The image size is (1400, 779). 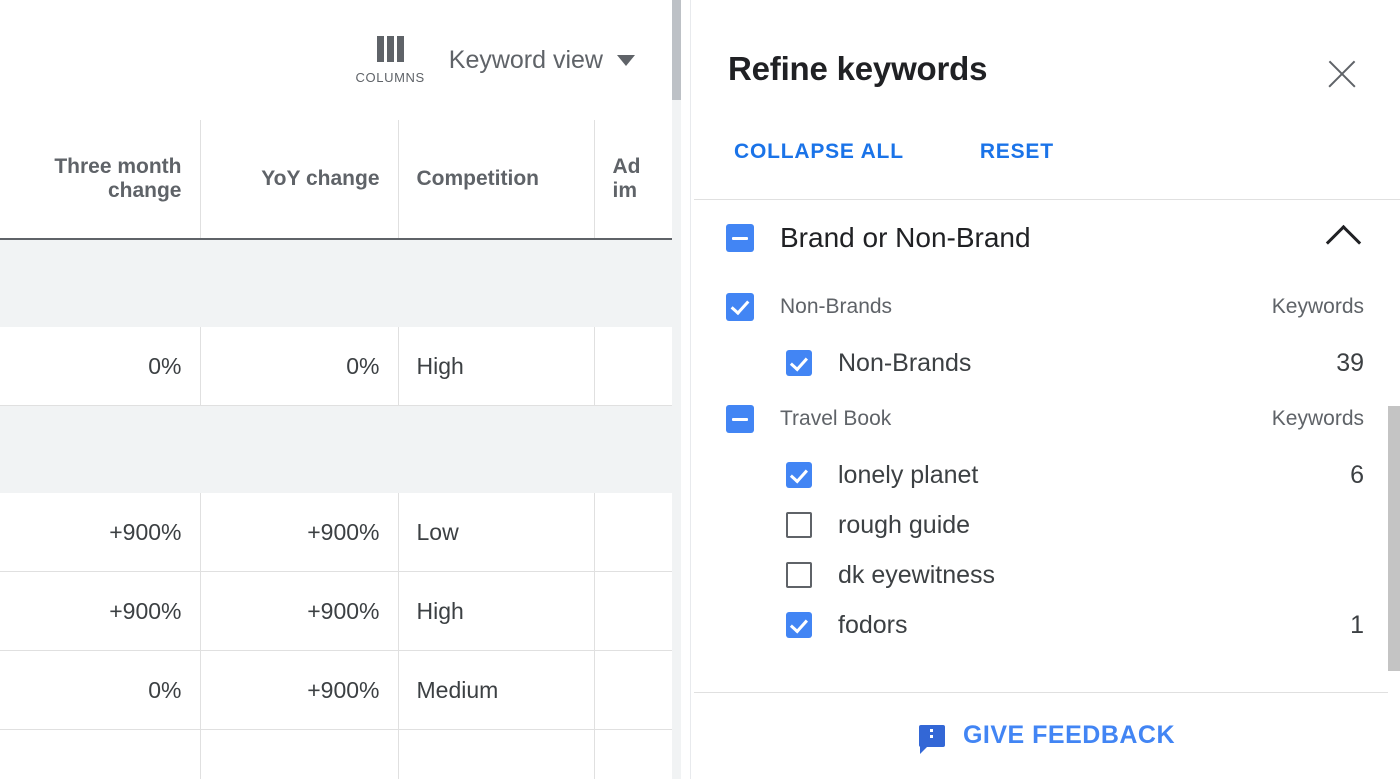 I want to click on column-header-three-month-change: Three month change, so click(x=100, y=180).